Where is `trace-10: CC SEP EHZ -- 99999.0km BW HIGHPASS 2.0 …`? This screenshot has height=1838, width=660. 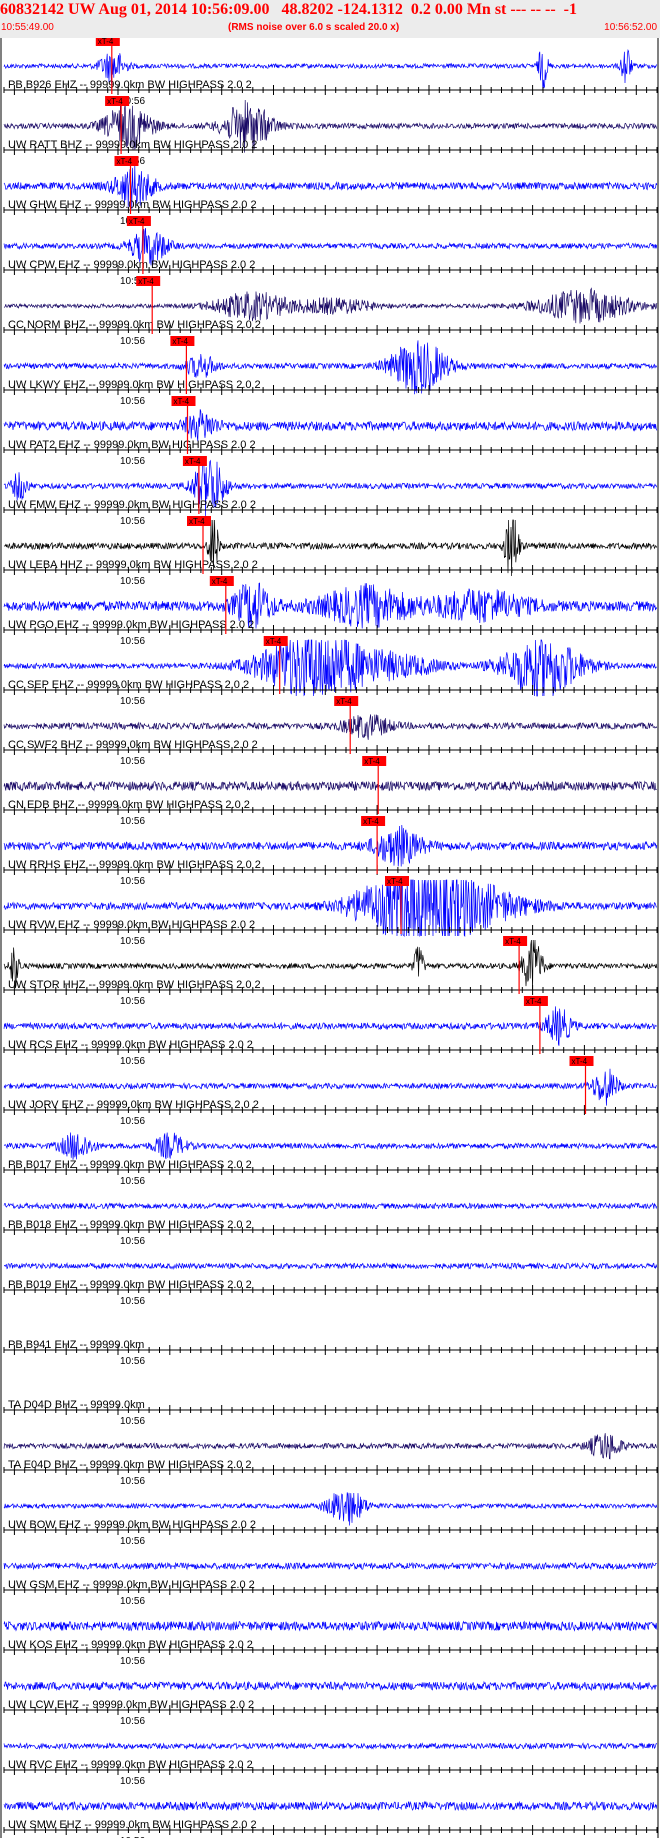 trace-10: CC SEP EHZ -- 99999.0km BW HIGHPASS 2.0 … is located at coordinates (330, 671).